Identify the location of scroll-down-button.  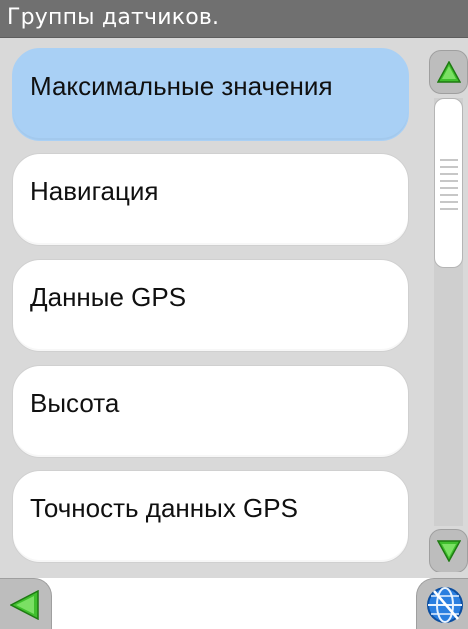
(448, 551).